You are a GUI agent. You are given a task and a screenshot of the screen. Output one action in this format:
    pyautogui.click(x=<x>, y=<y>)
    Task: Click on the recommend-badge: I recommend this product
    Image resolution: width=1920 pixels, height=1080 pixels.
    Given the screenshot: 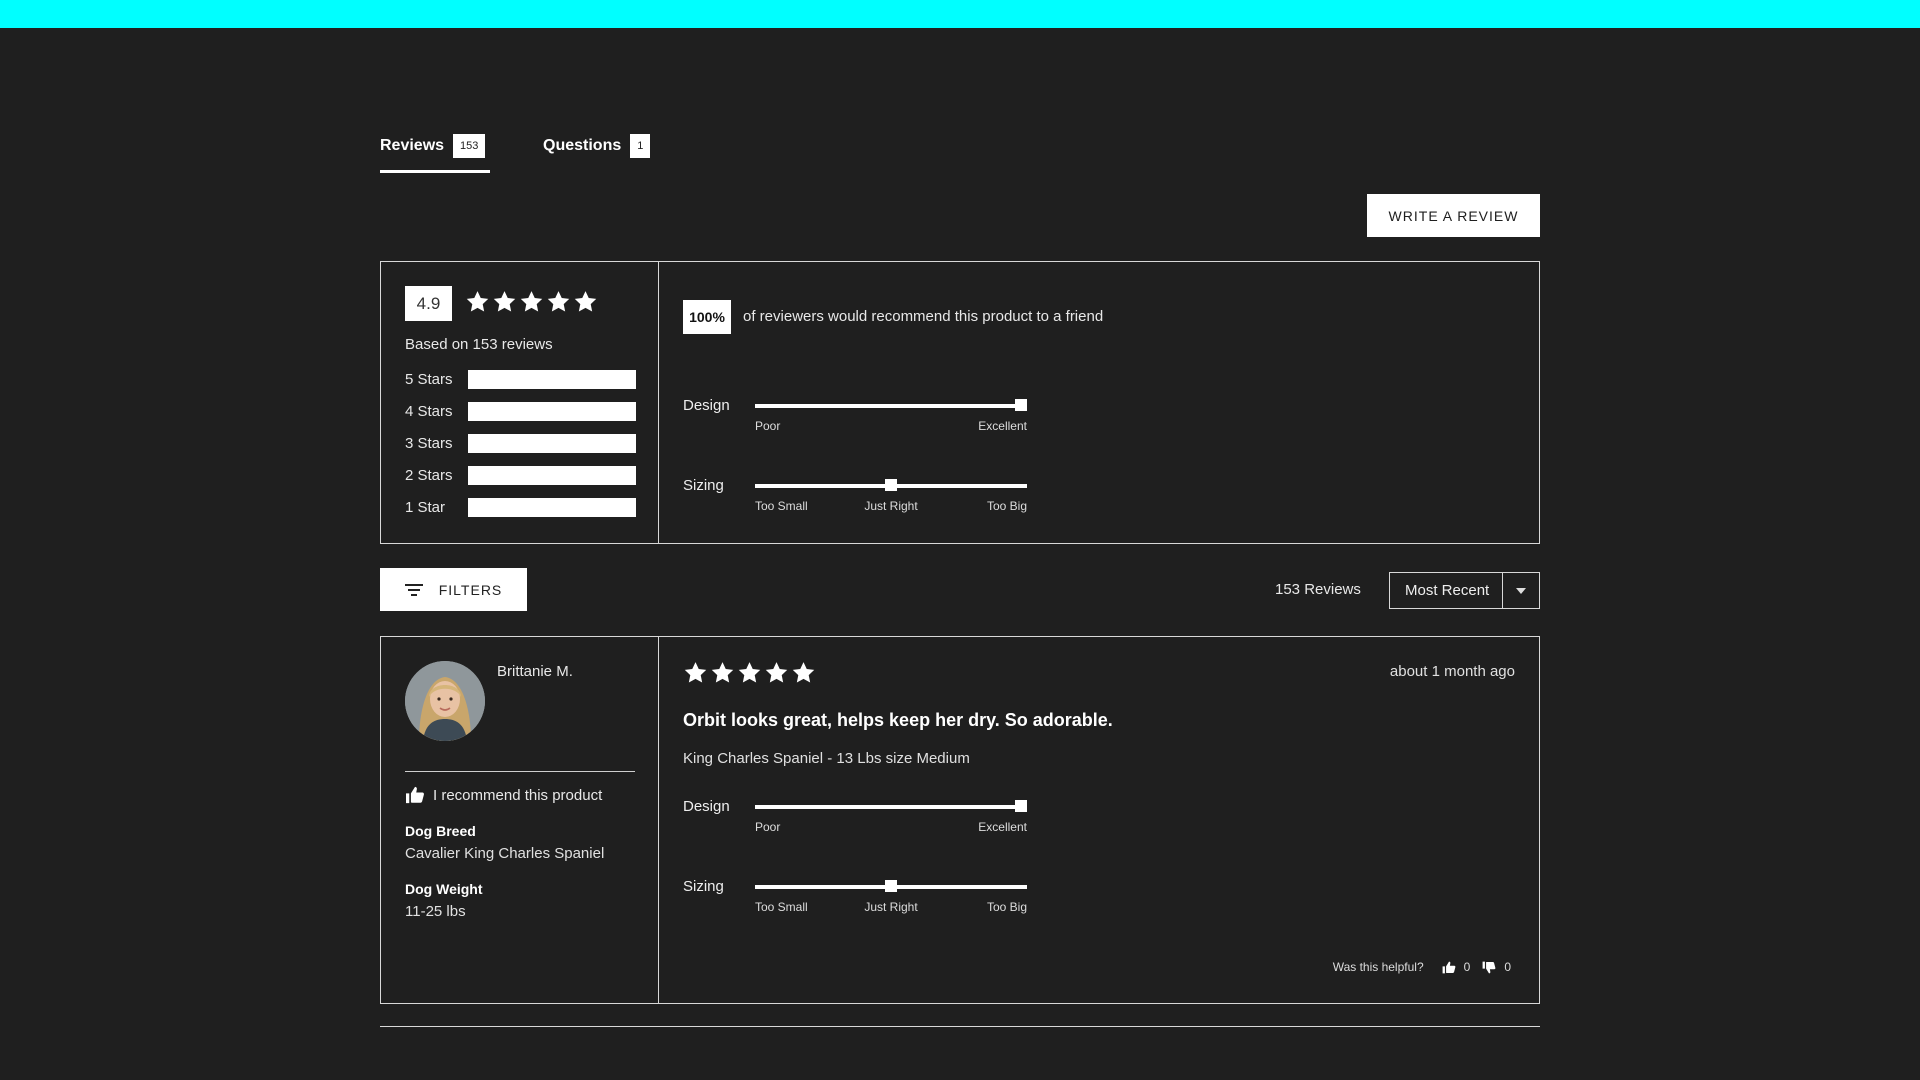 What is the action you would take?
    pyautogui.click(x=503, y=795)
    